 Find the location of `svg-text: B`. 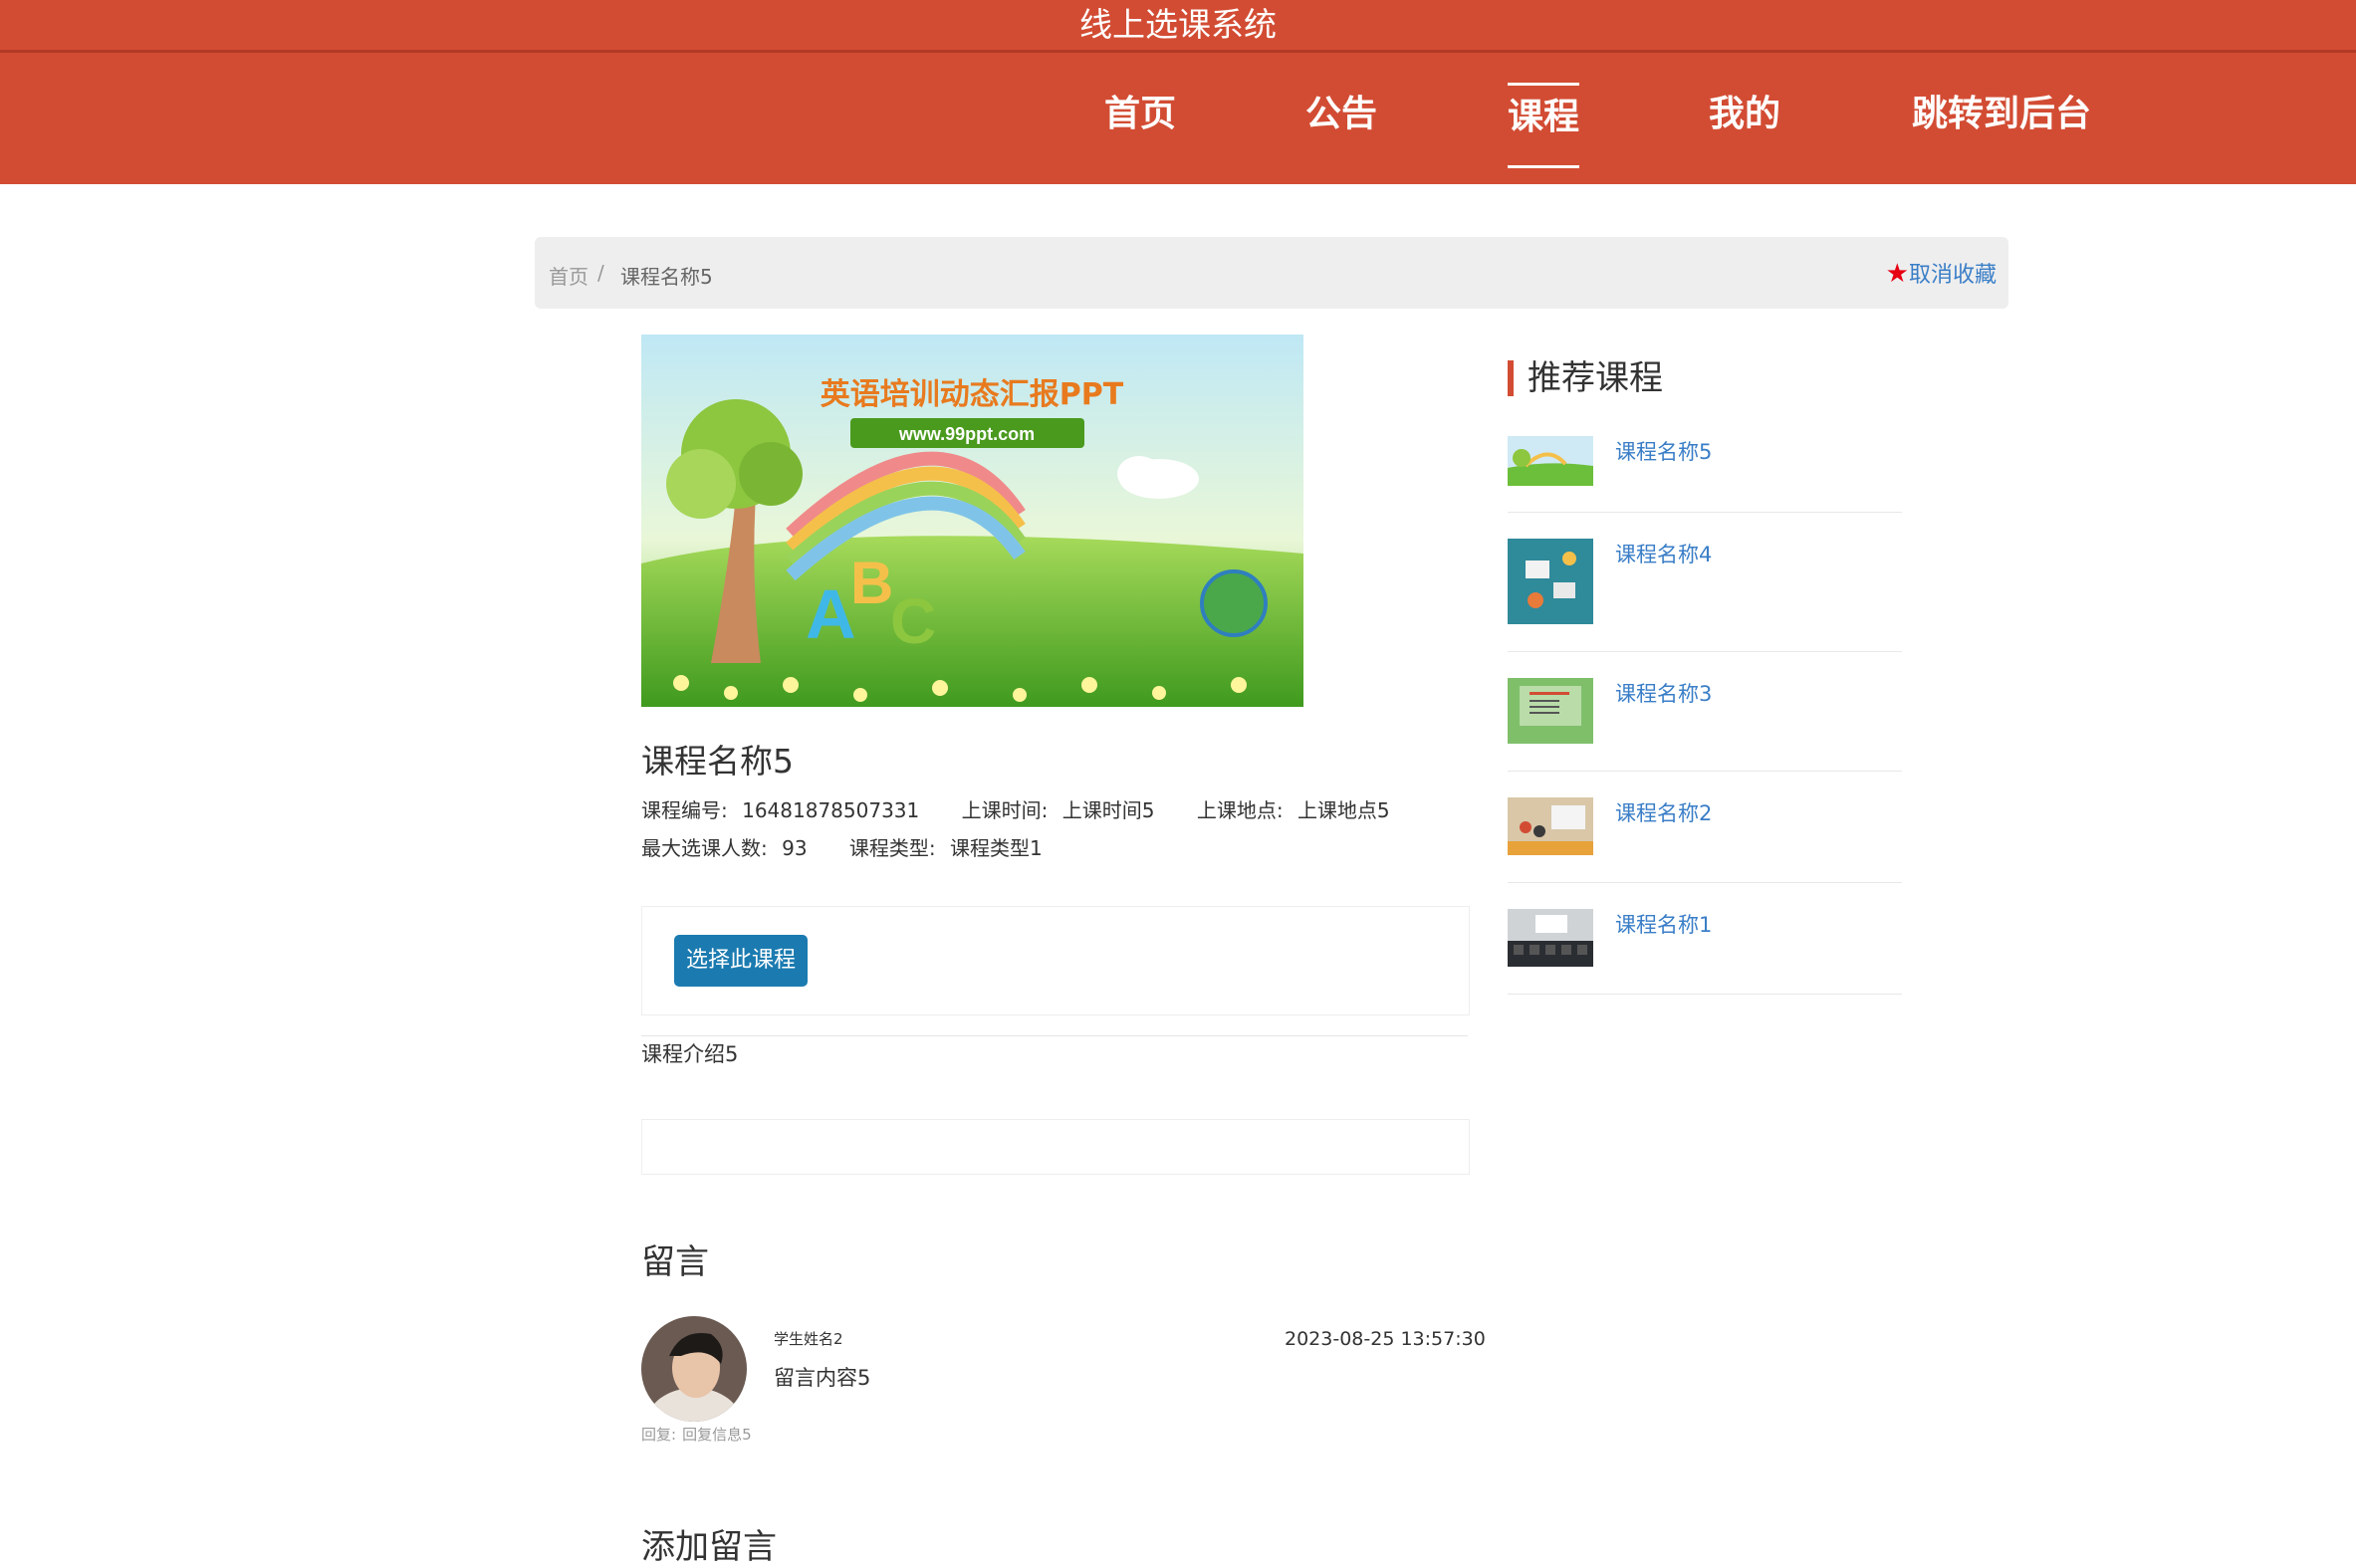

svg-text: B is located at coordinates (871, 583).